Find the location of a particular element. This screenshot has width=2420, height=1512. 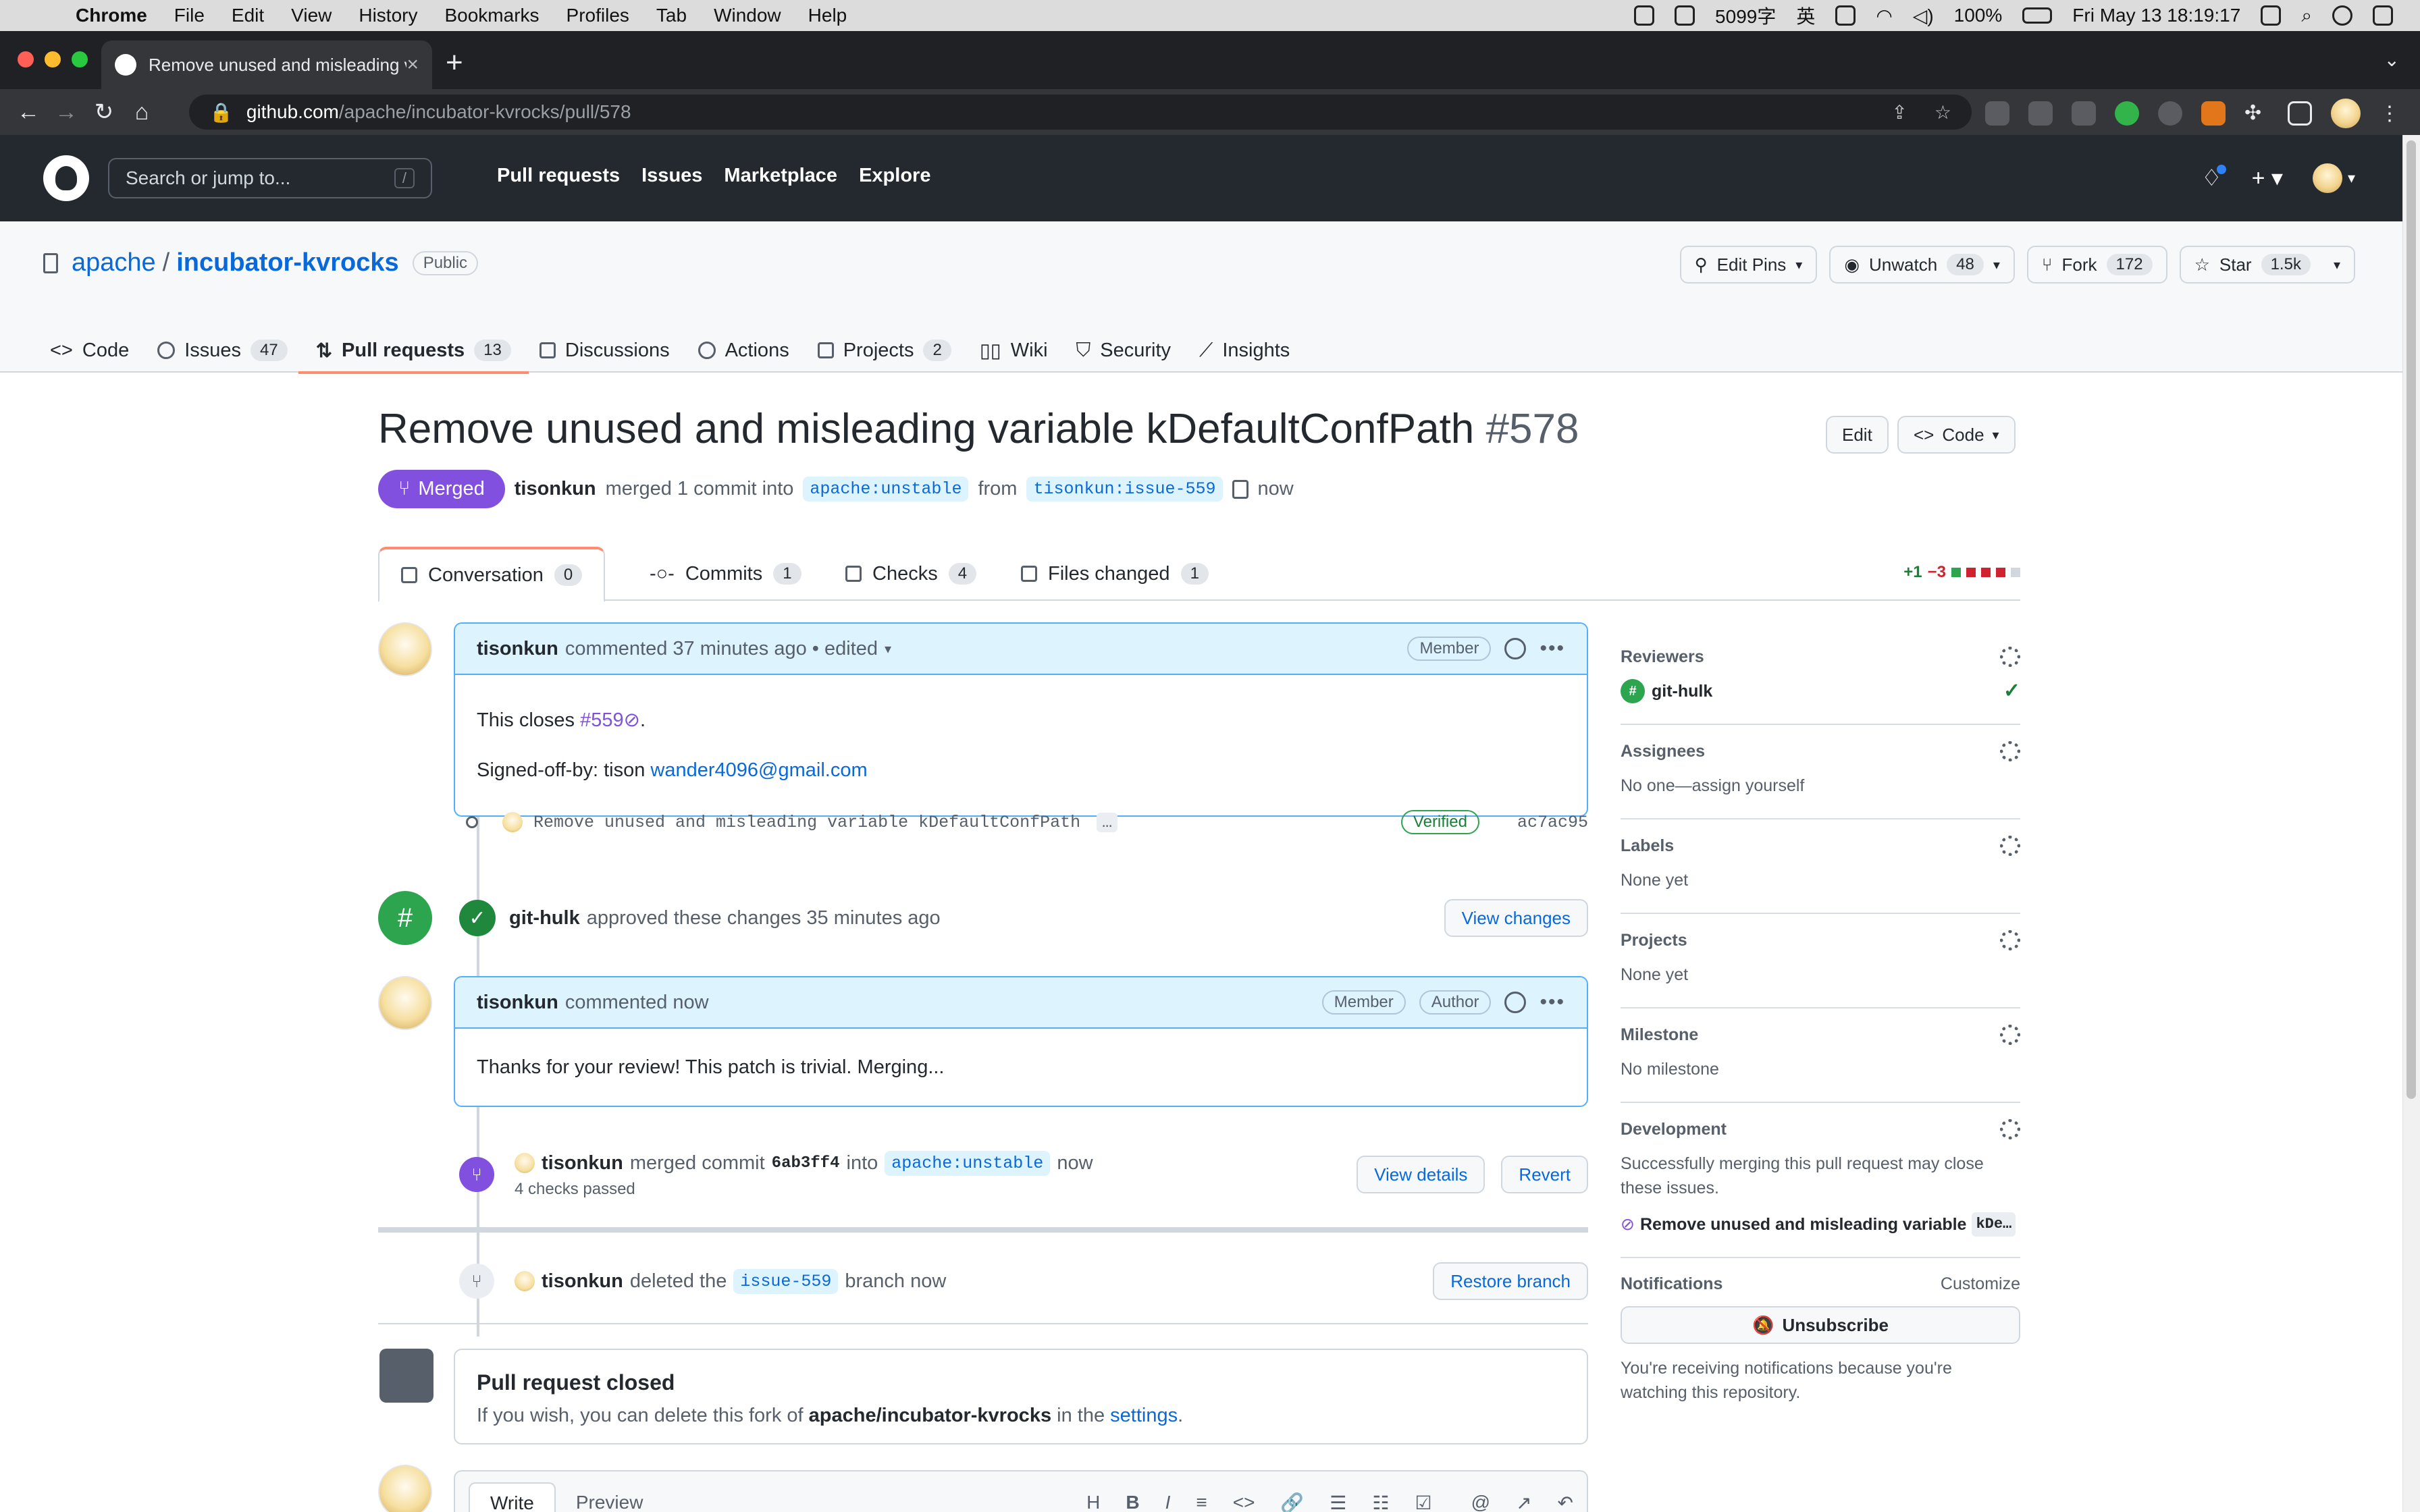

task-list-icon: ☑ is located at coordinates (1423, 1502).